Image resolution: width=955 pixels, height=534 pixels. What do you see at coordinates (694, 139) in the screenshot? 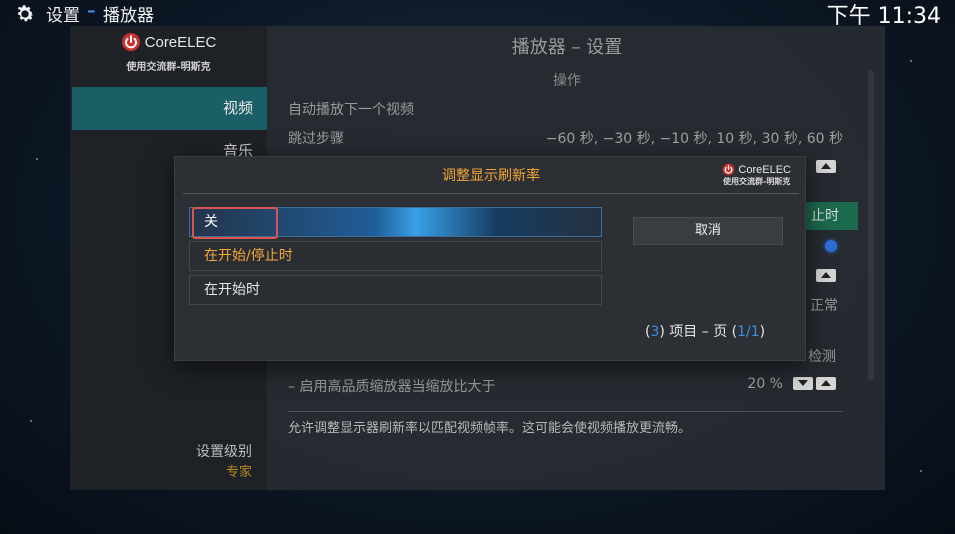
I see `setting-value: −60 秒, −30 秒, −10 秒, 10 秒, 30 秒, 60 秒` at bounding box center [694, 139].